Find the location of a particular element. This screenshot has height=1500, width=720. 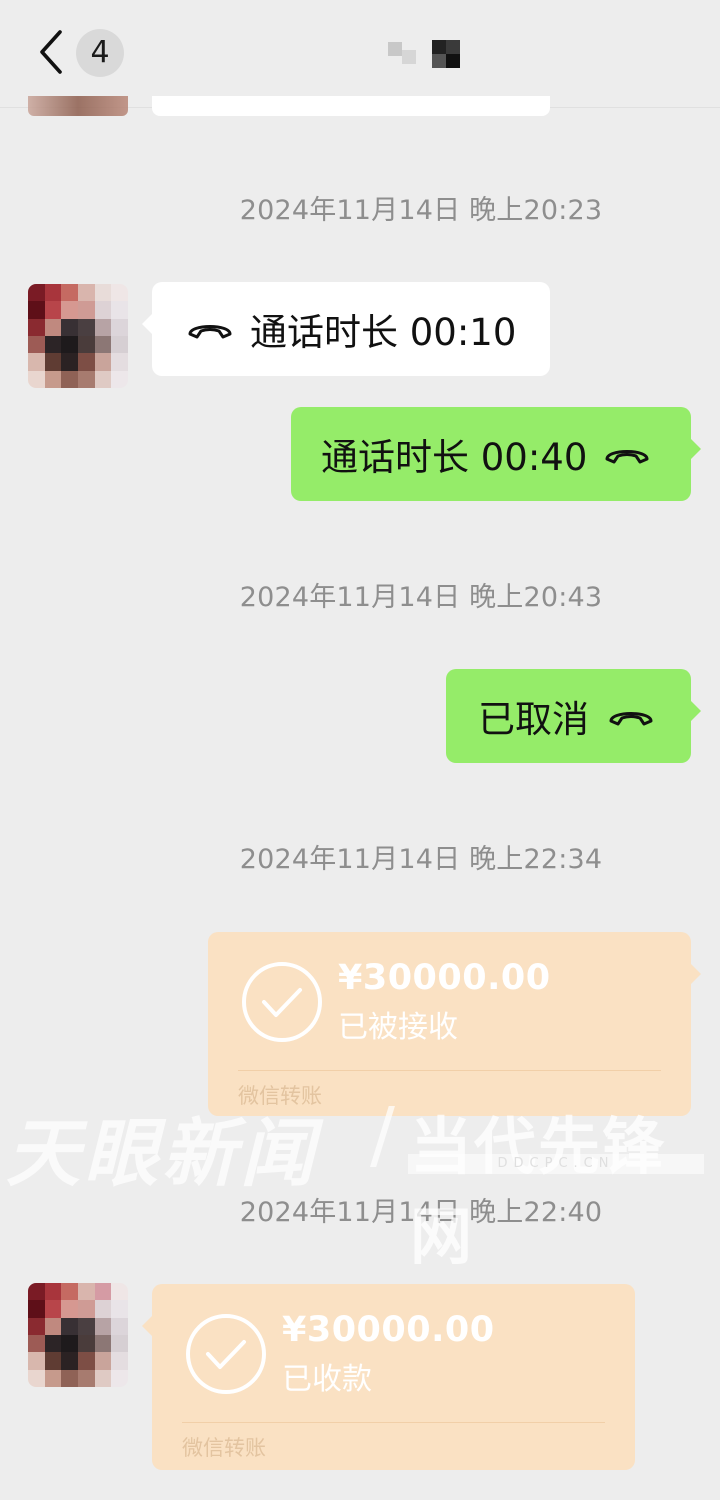

watermark-right-text: 当代先锋网 is located at coordinates (538, 1191).